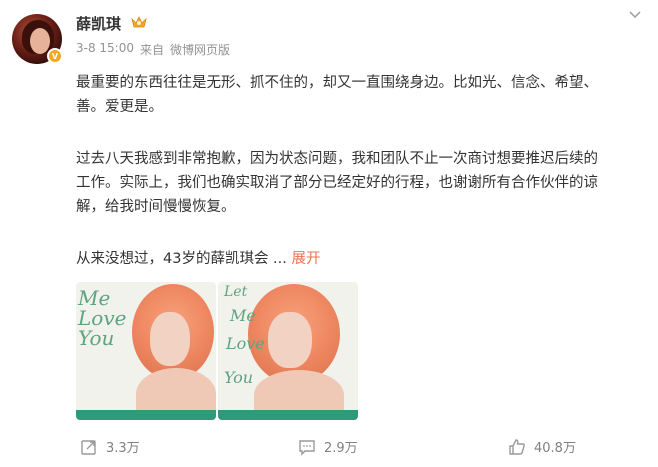  I want to click on poster-title-word: Me, so click(243, 315).